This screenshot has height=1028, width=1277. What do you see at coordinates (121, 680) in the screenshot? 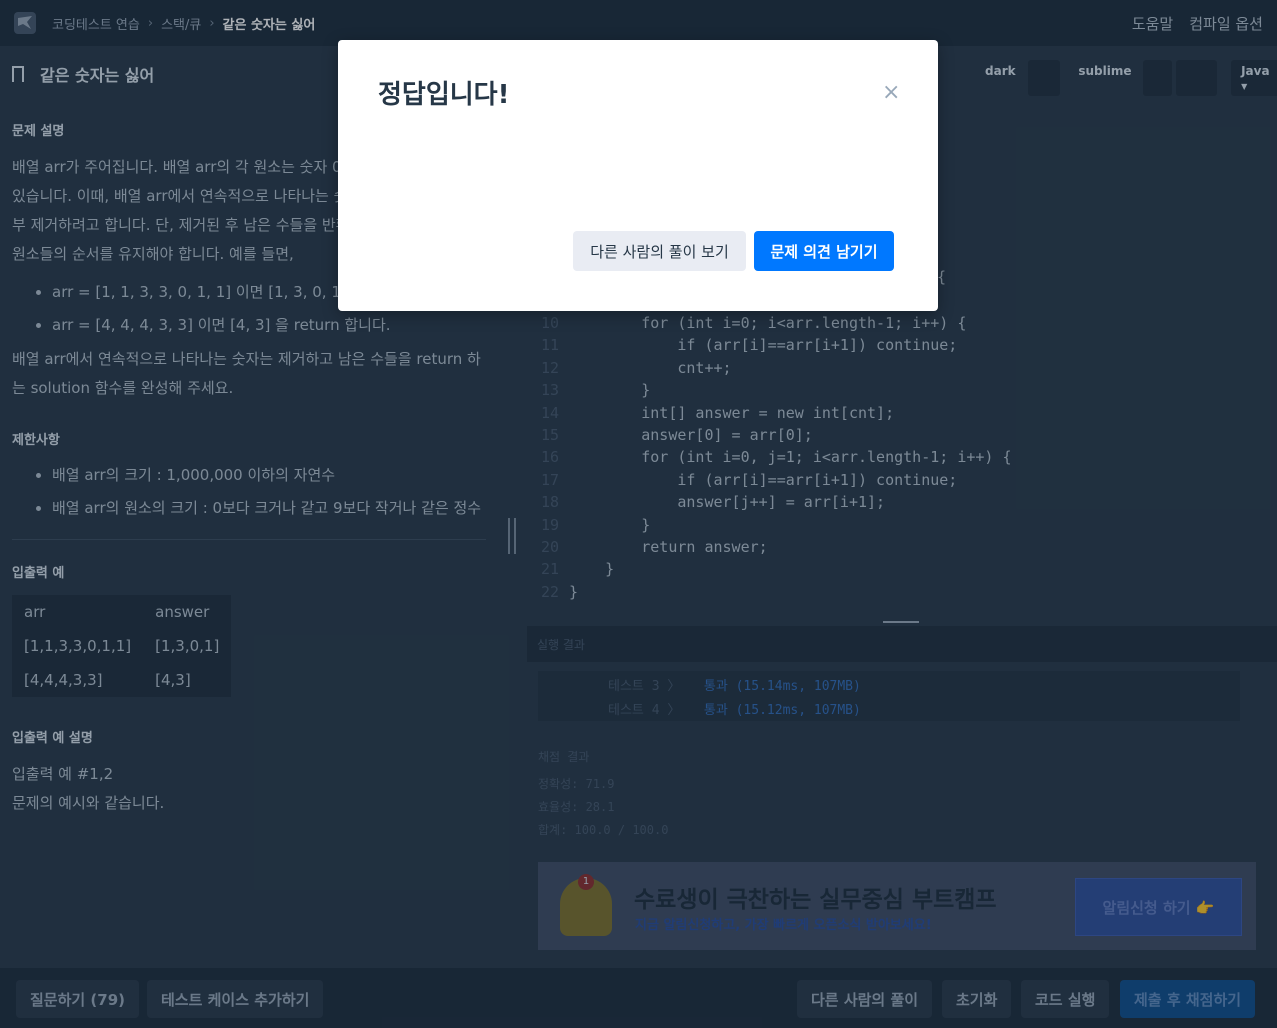
I see `table-row: [4,4,4,3,3] [4,3]` at bounding box center [121, 680].